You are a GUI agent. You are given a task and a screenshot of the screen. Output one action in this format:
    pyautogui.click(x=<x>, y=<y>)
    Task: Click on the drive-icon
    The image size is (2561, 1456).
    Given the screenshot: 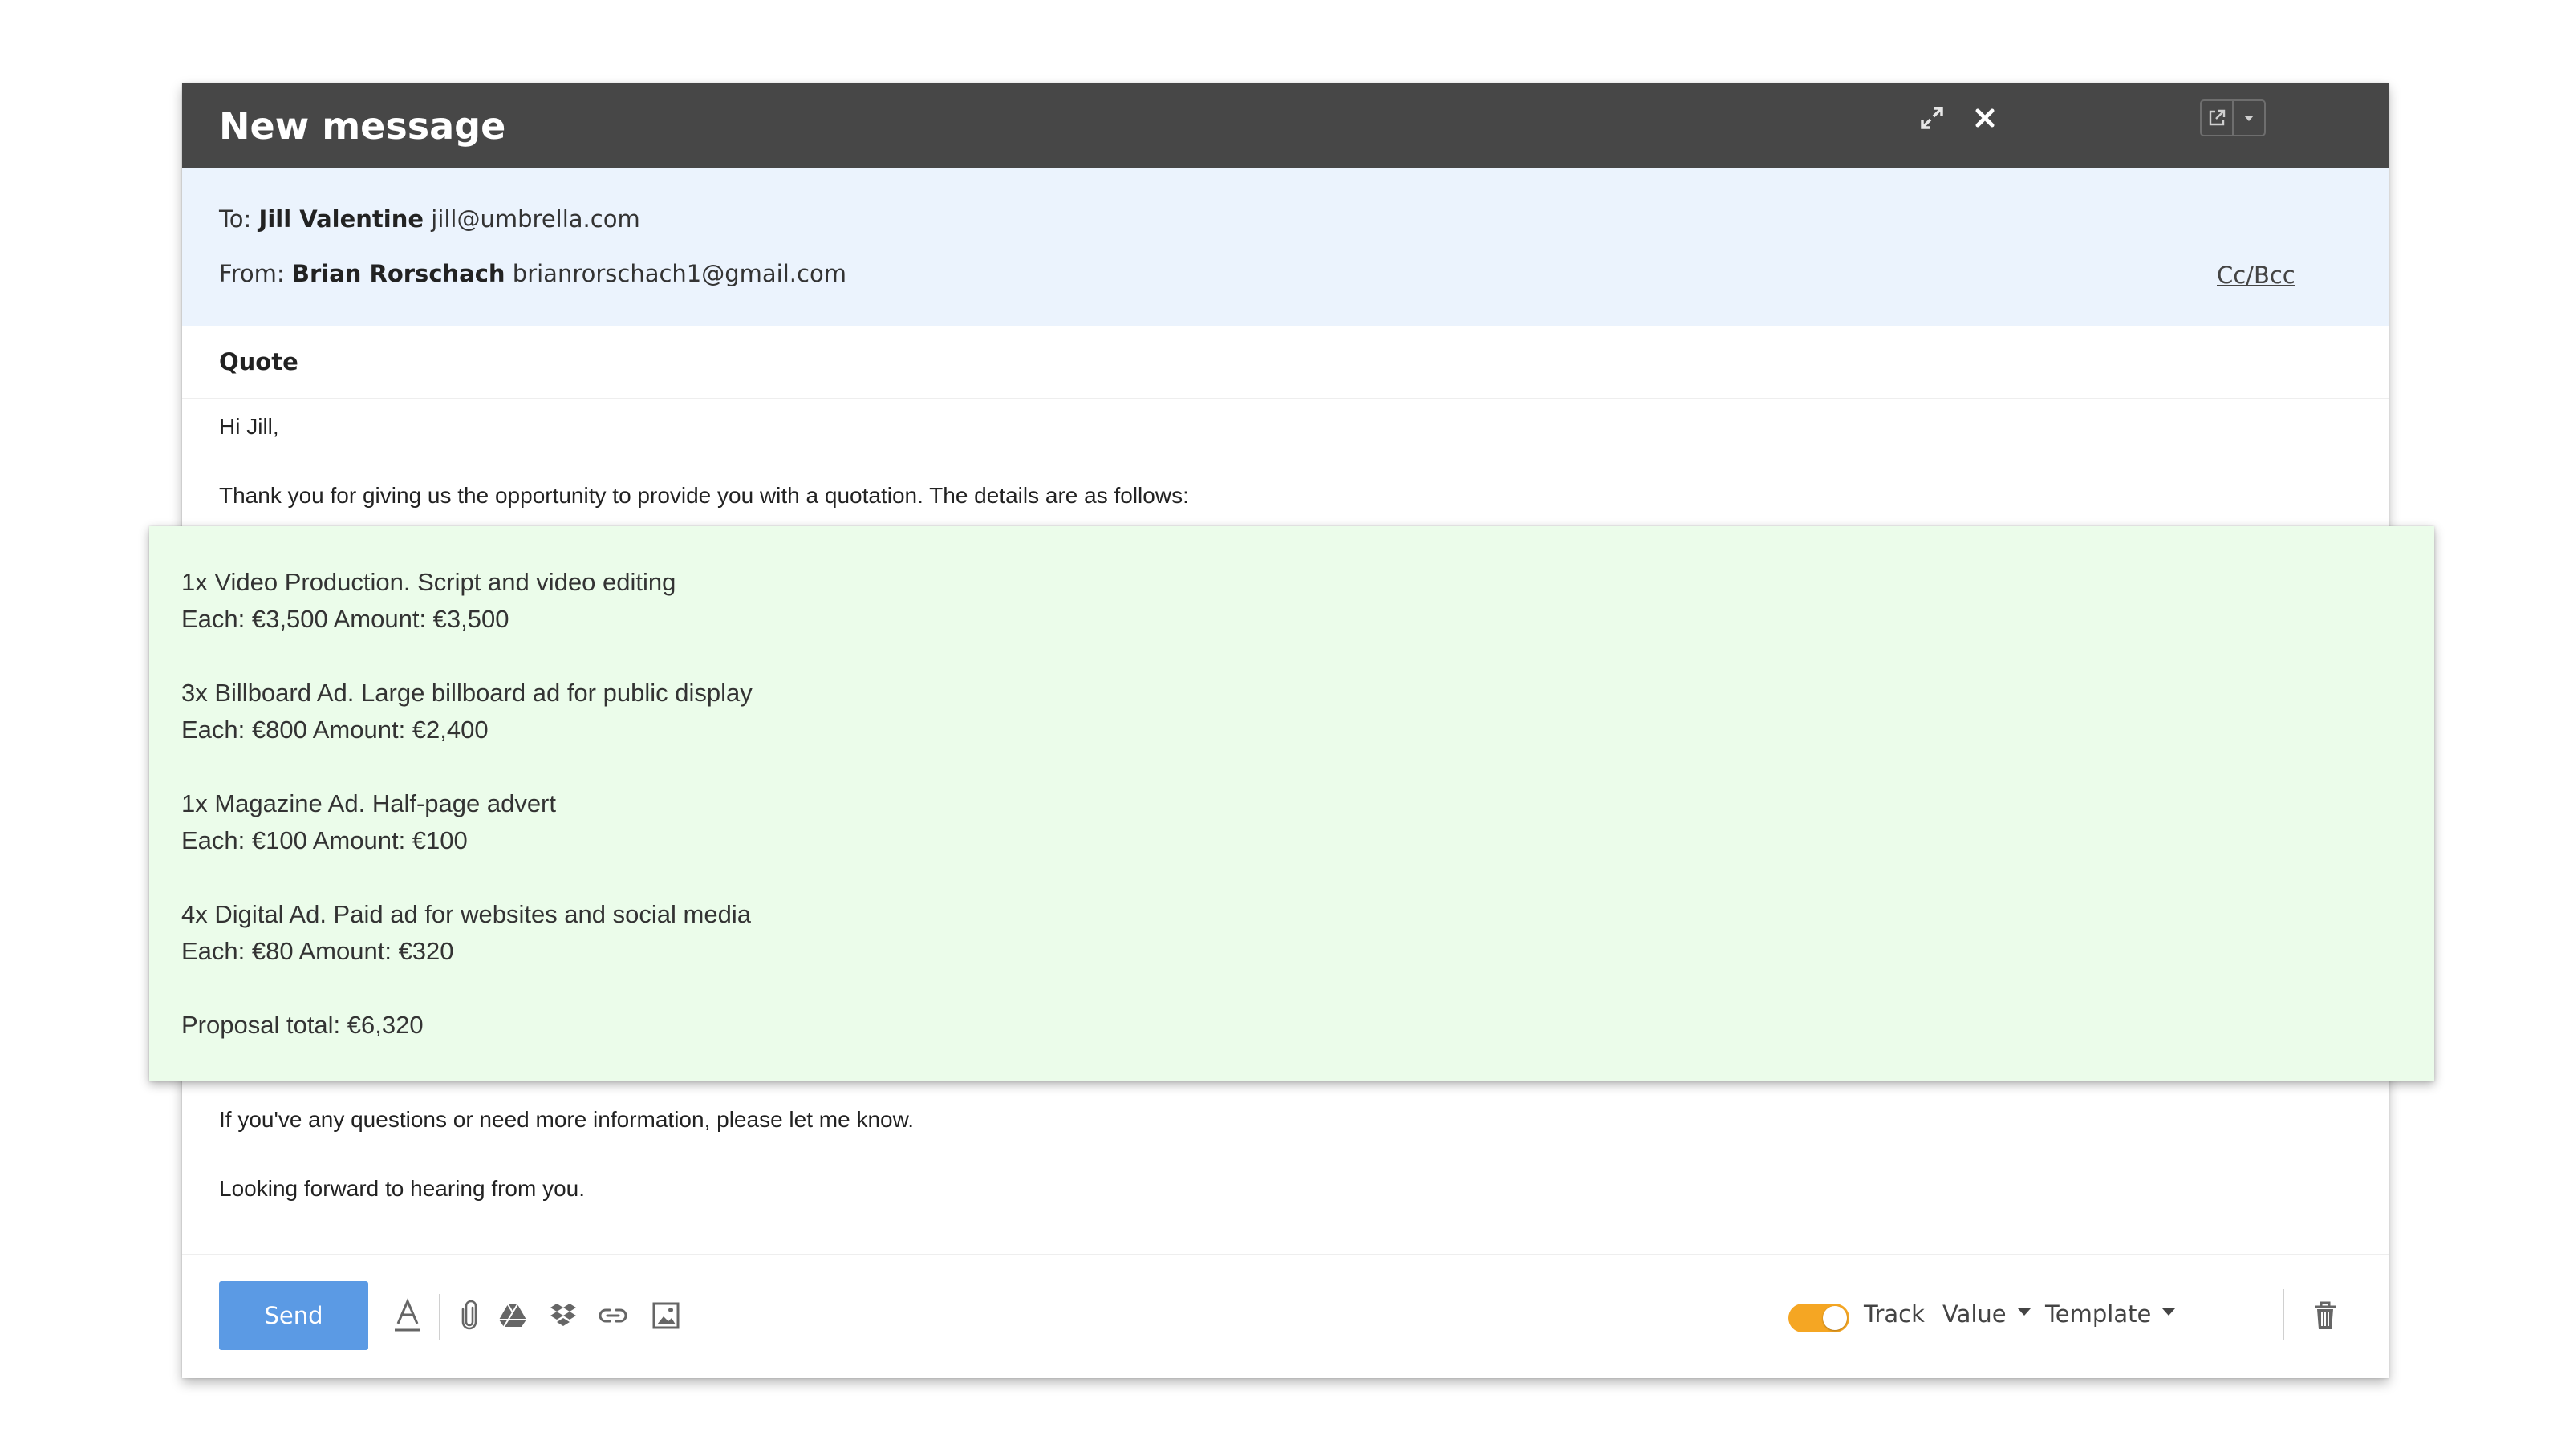 What is the action you would take?
    pyautogui.click(x=513, y=1316)
    